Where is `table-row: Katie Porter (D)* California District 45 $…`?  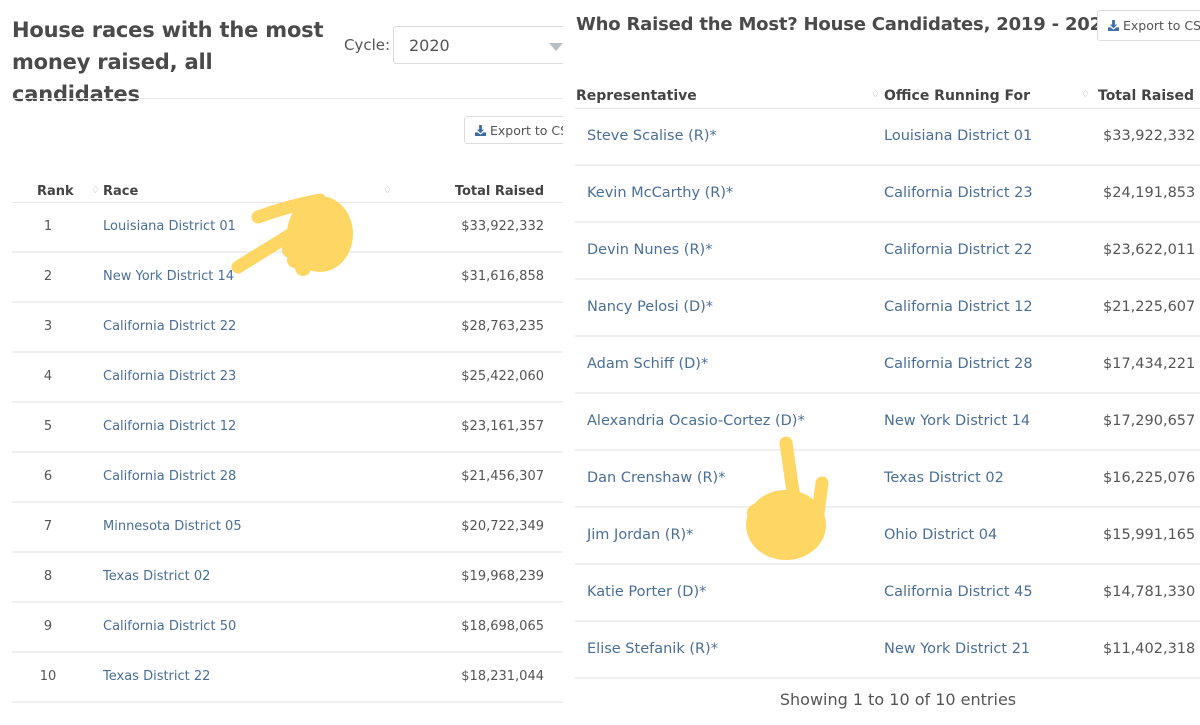 table-row: Katie Porter (D)* California District 45 $… is located at coordinates (887, 593).